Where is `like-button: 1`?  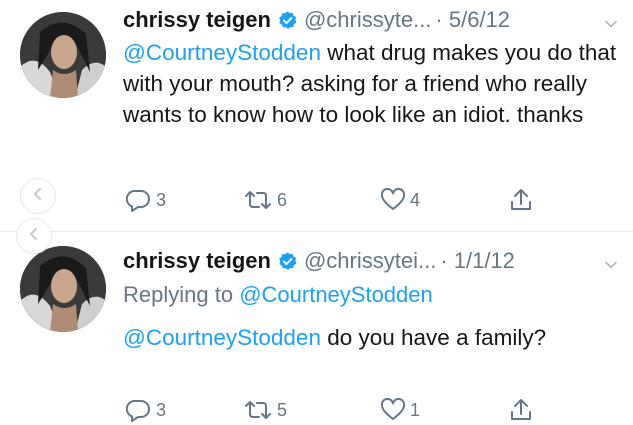
like-button: 1 is located at coordinates (400, 410).